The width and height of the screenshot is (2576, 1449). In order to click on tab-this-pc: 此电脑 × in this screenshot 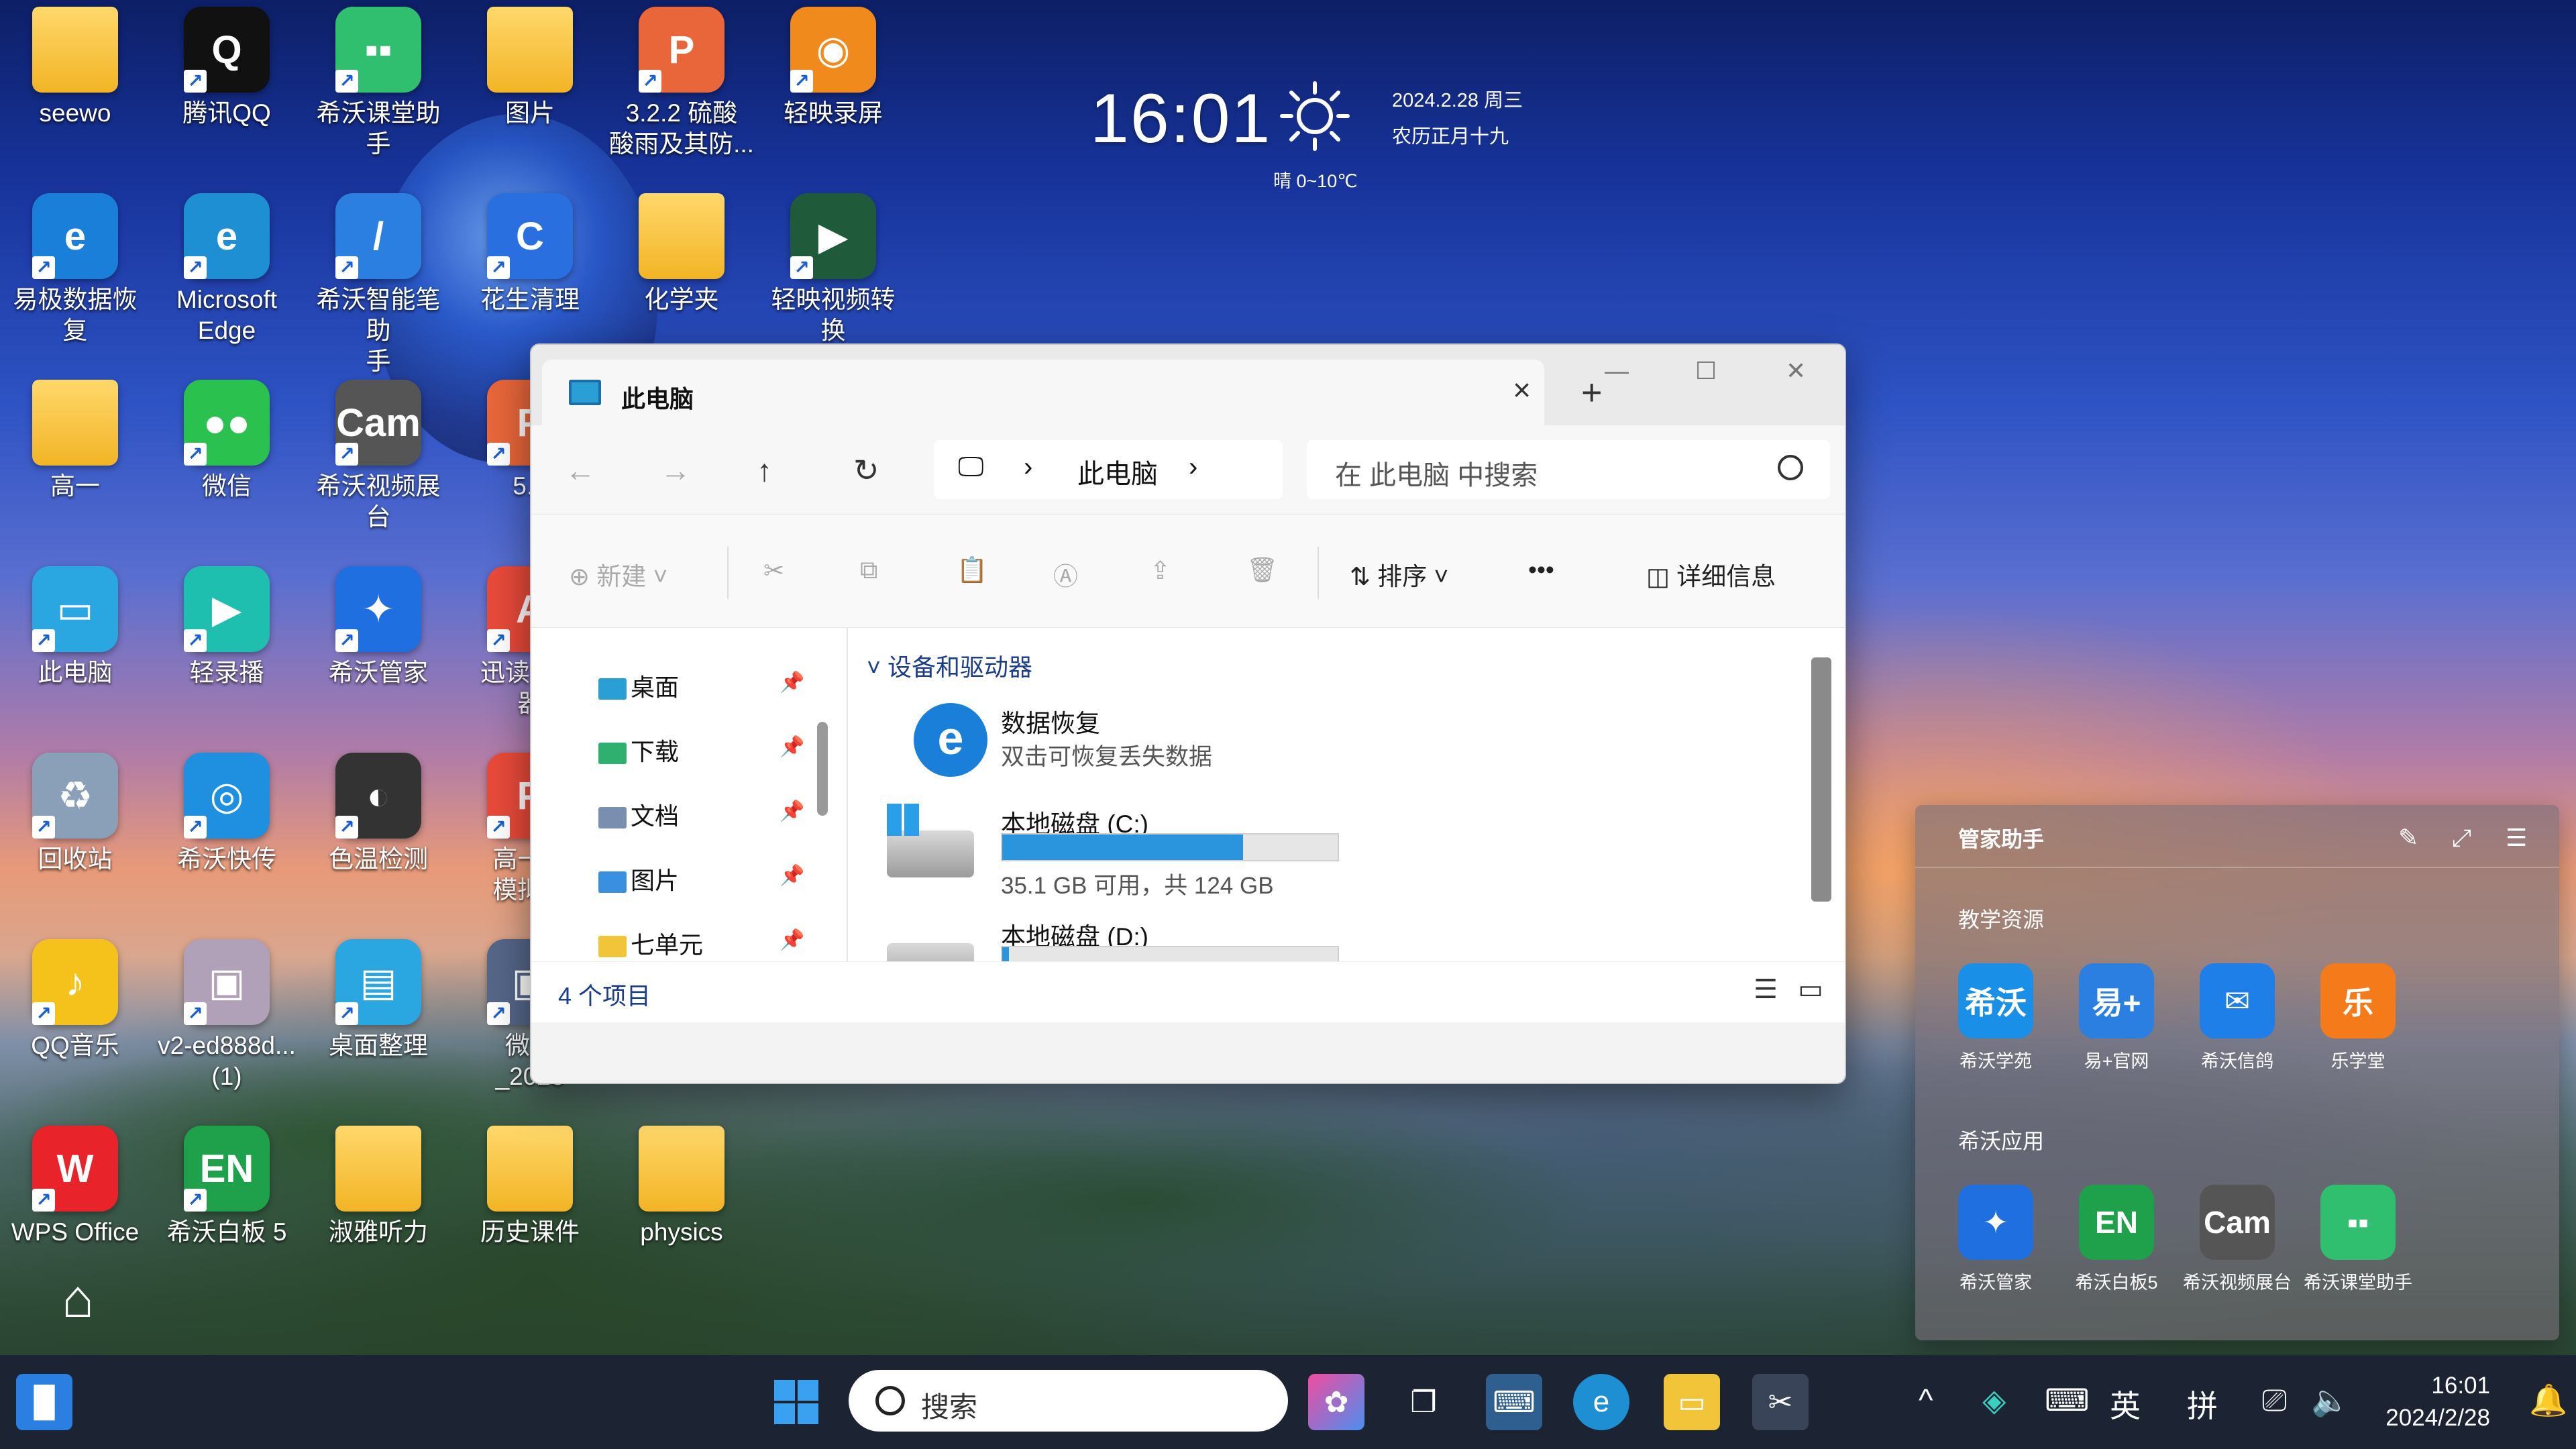, I will do `click(1043, 392)`.